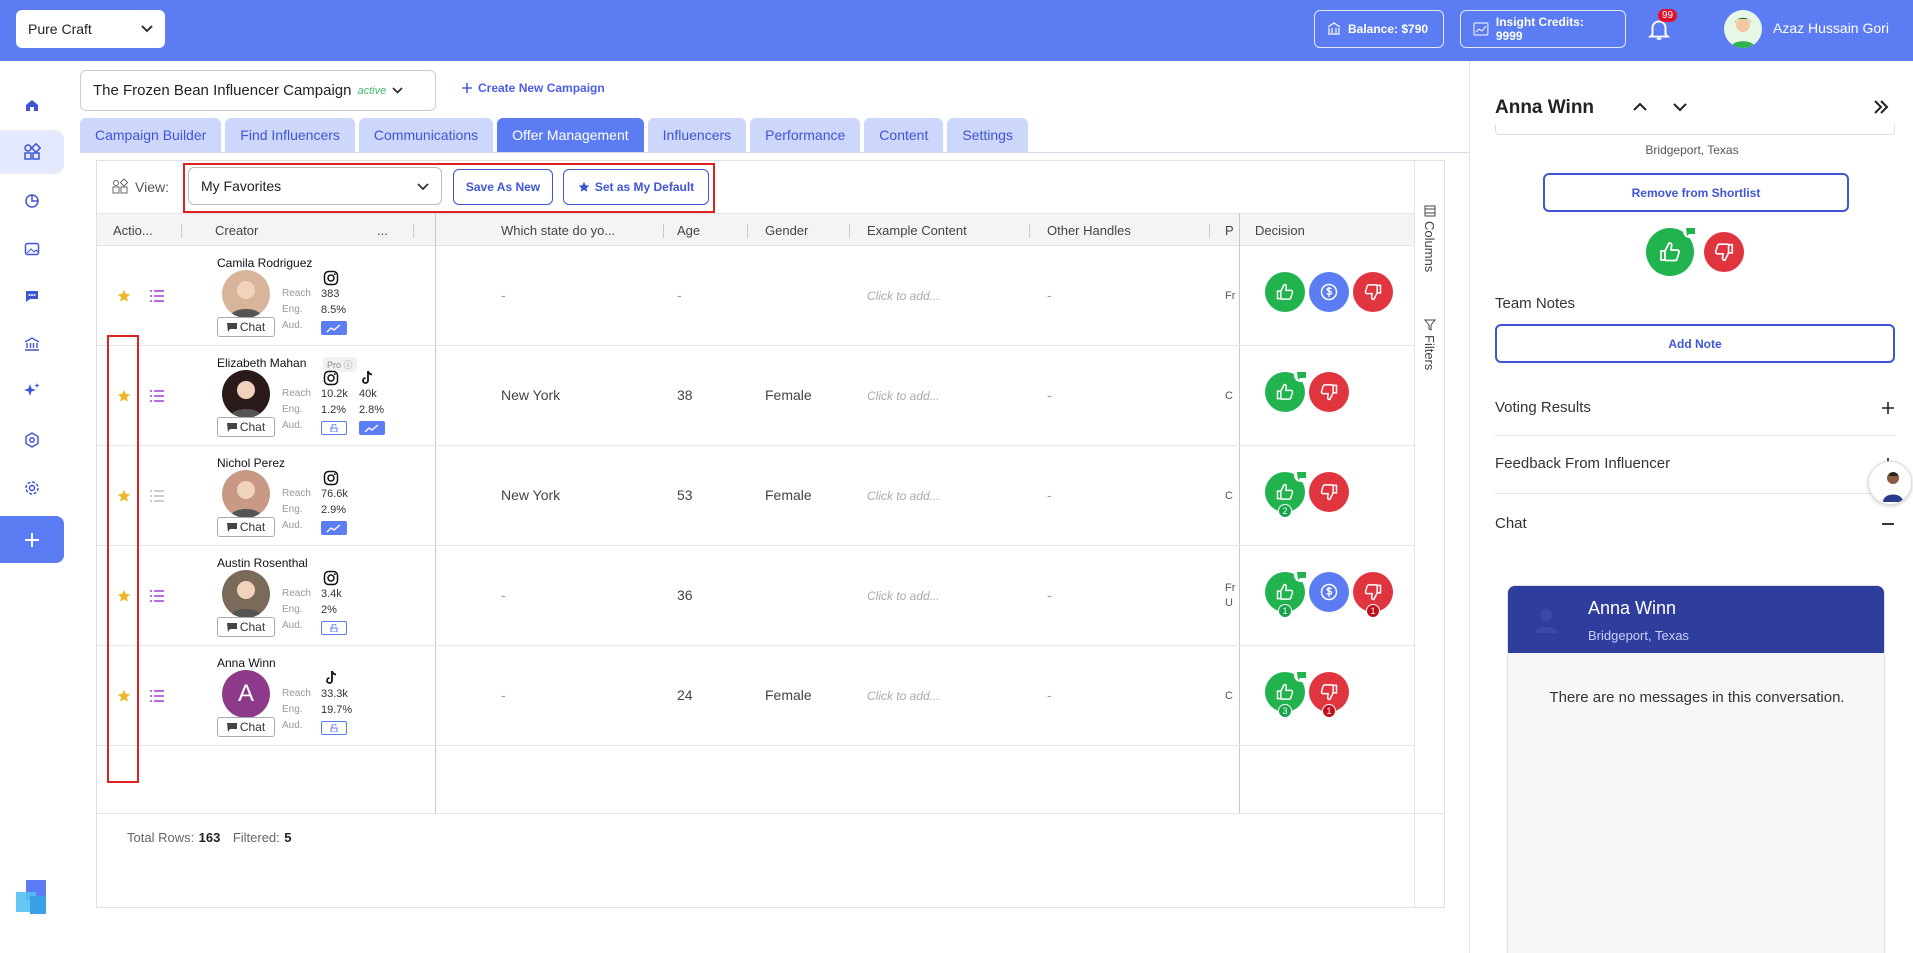 This screenshot has width=1913, height=953. Describe the element at coordinates (32, 152) in the screenshot. I see `sidebar-campaigns` at that location.